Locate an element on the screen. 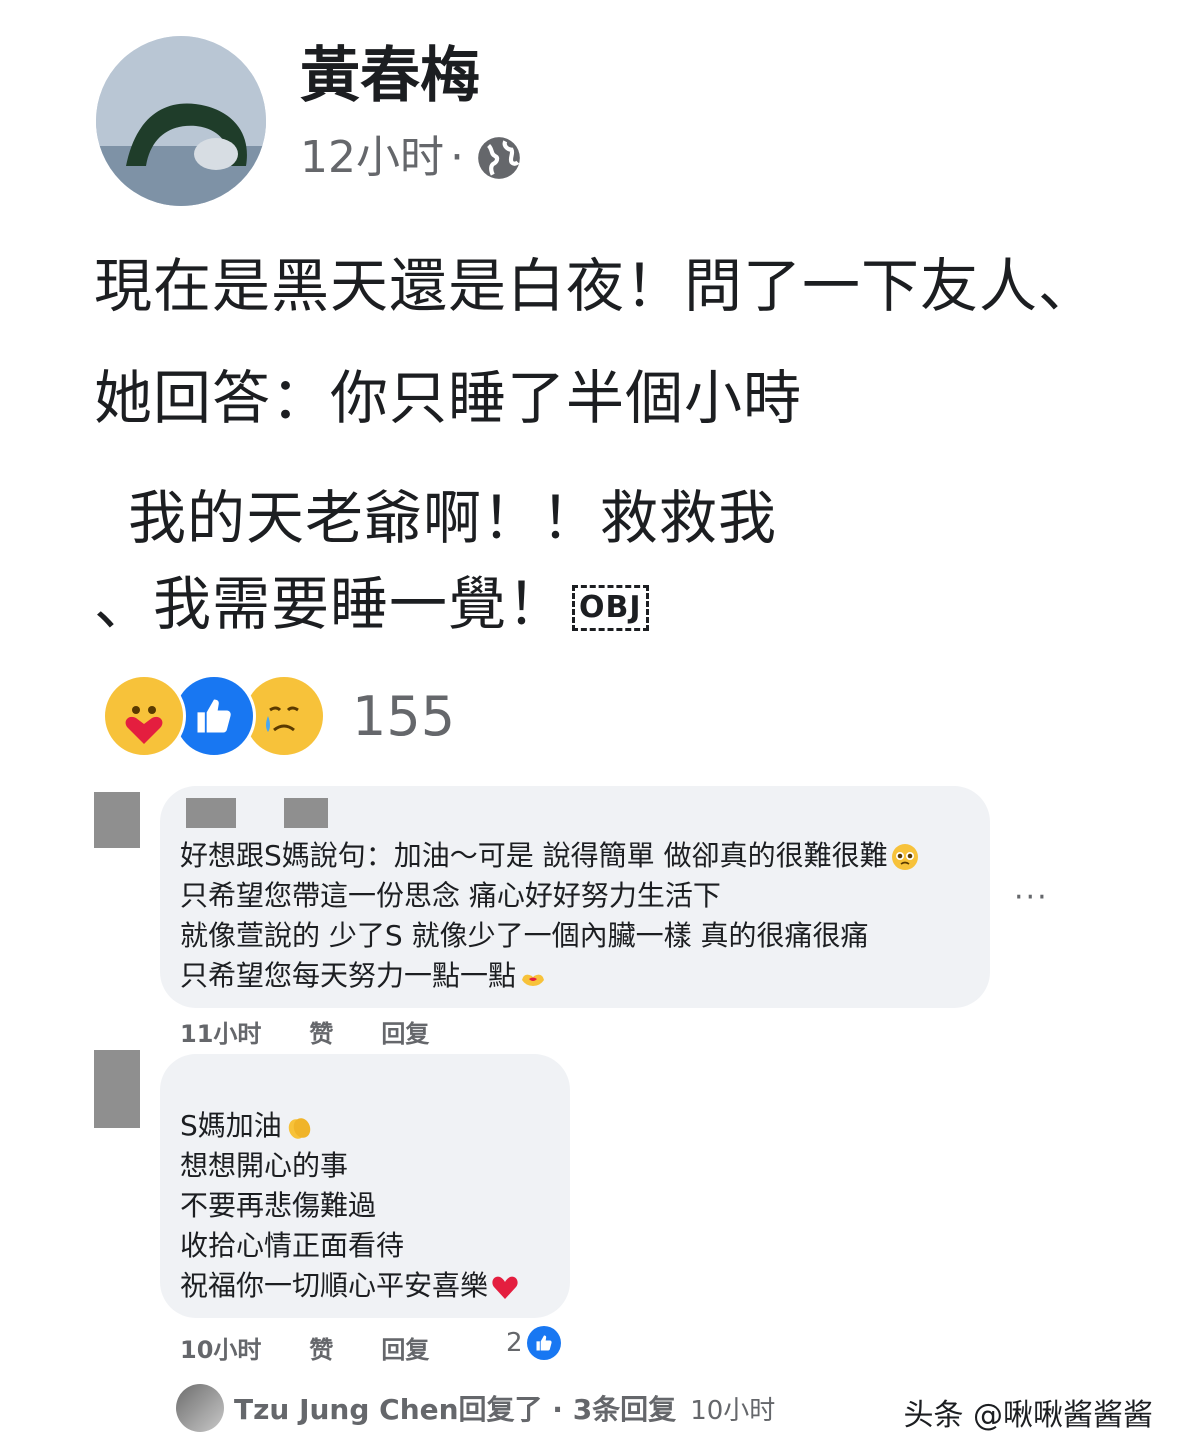  comment-line: 祝福你一切順心平安喜樂 is located at coordinates (350, 1286).